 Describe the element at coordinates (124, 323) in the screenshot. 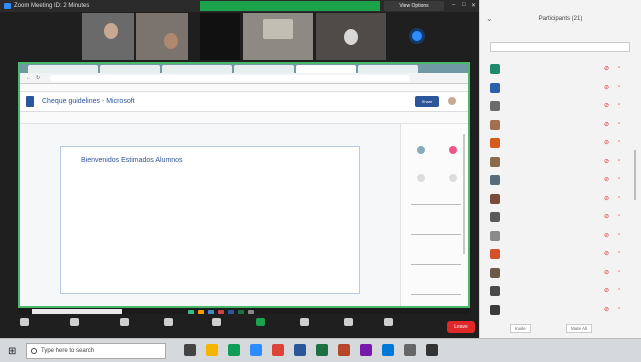

I see `security-button` at that location.